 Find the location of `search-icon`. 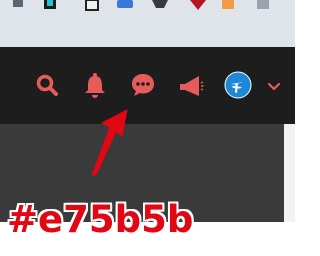

search-icon is located at coordinates (47, 85).